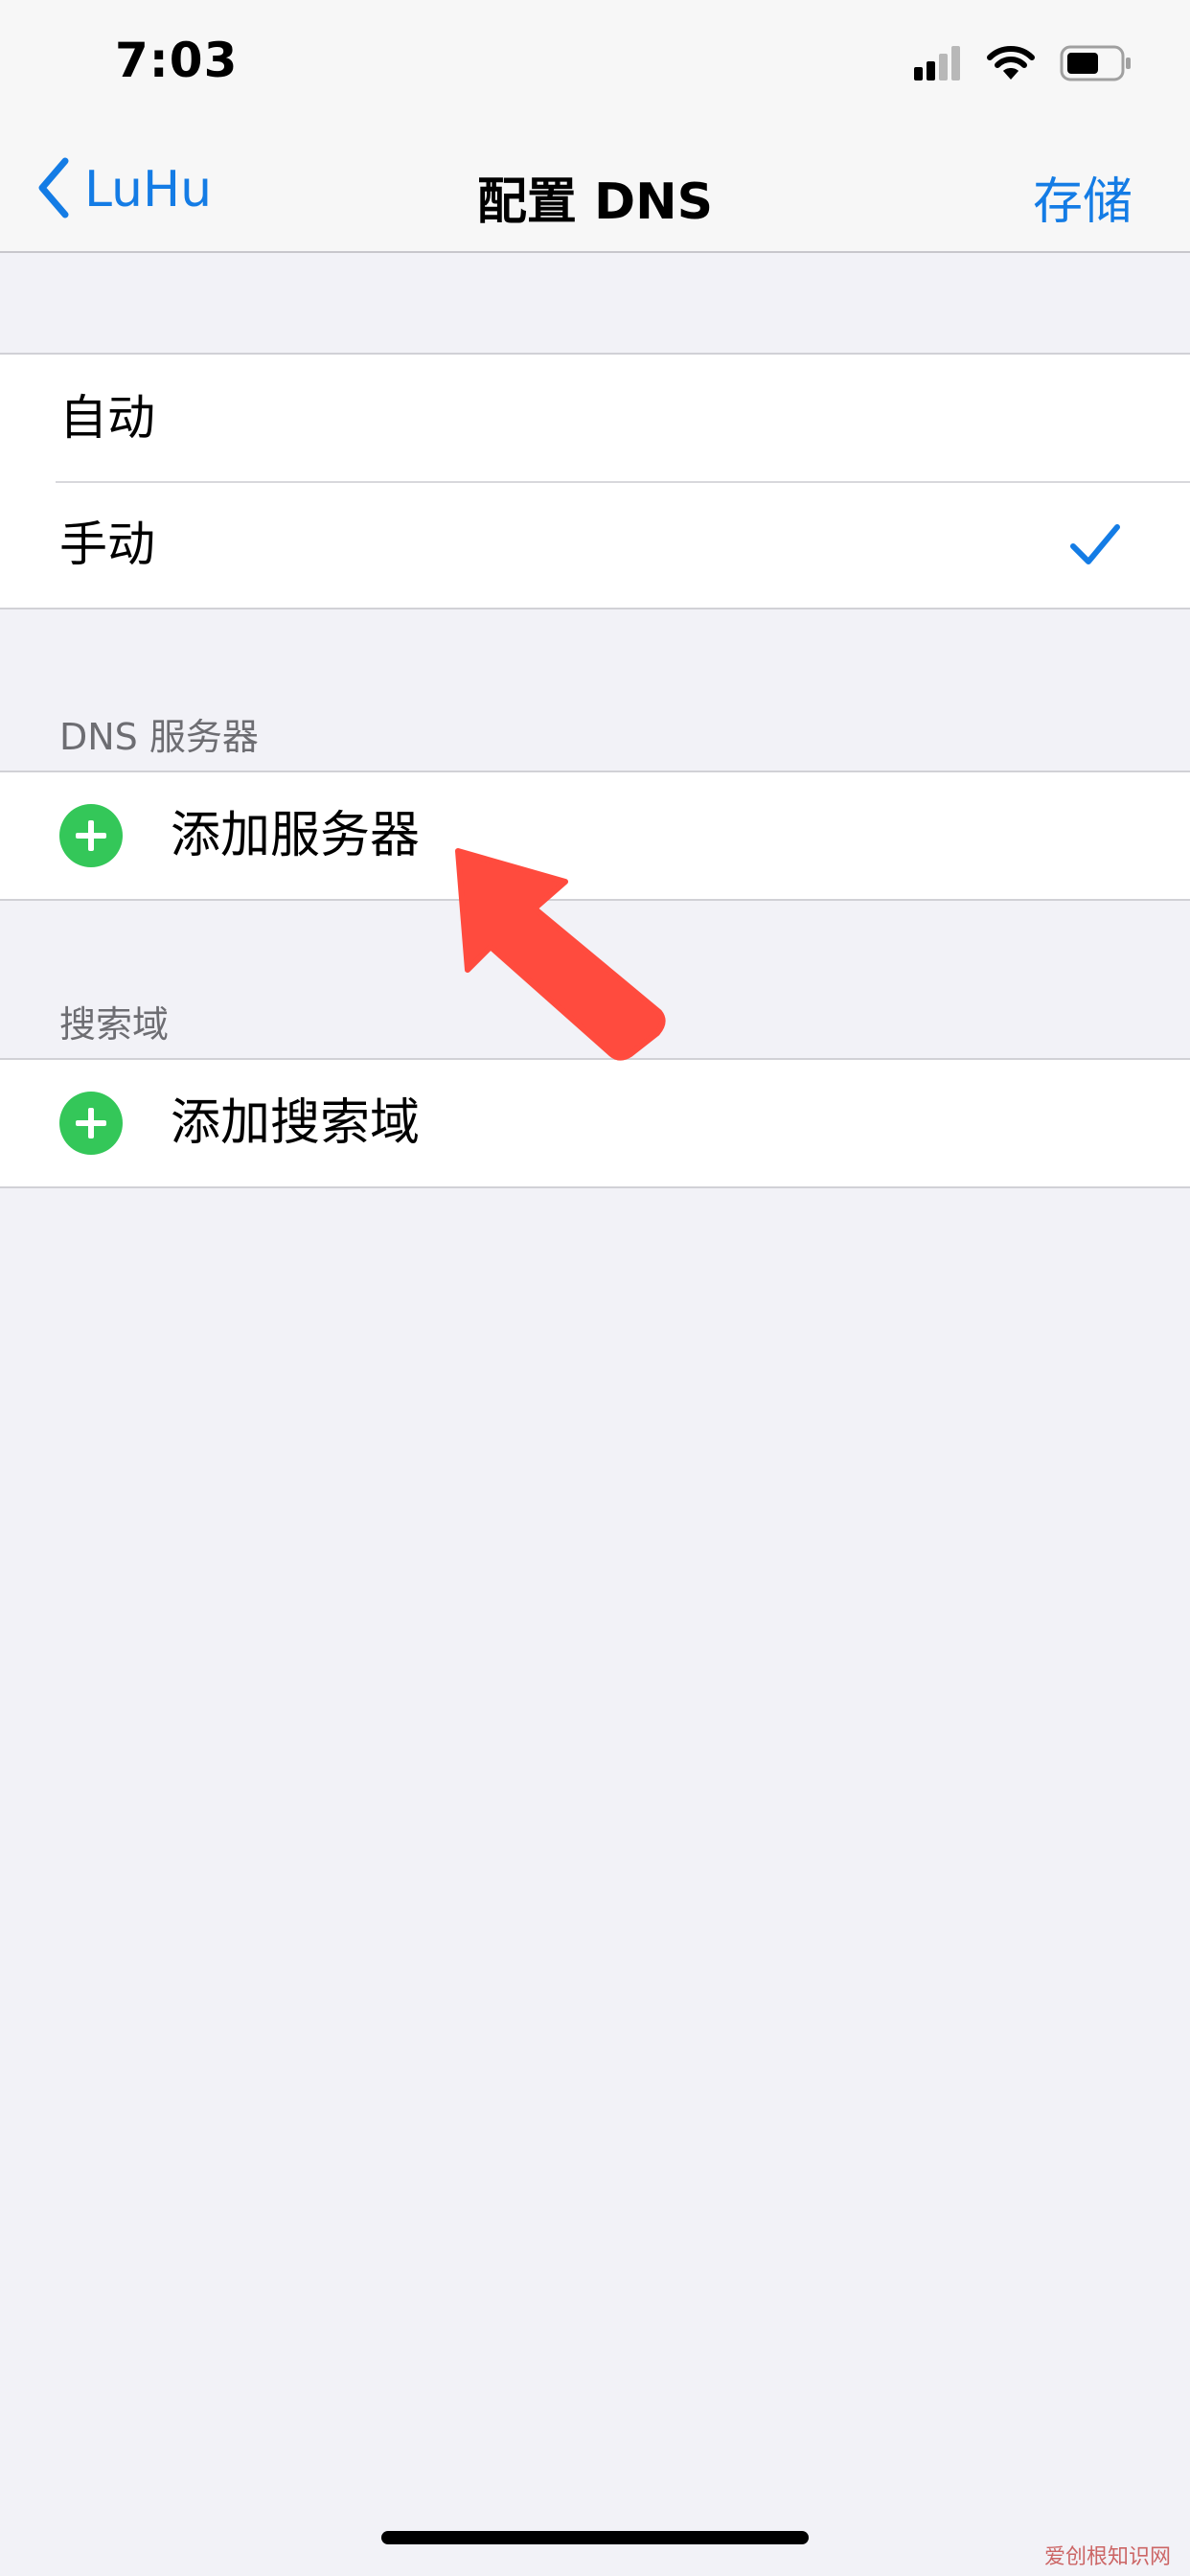  I want to click on add-server-label: 添加服务器, so click(296, 835).